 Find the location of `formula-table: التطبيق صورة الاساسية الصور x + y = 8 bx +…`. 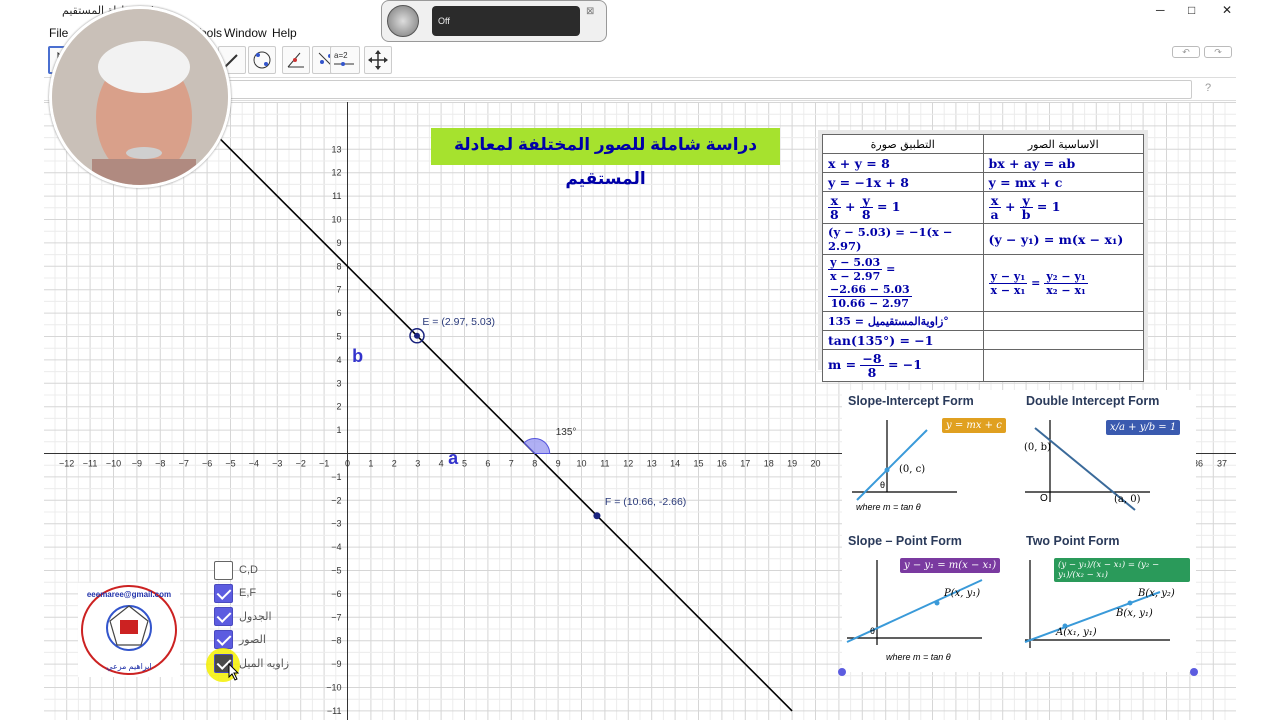

formula-table: التطبيق صورة الاساسية الصور x + y = 8 bx +… is located at coordinates (983, 256).